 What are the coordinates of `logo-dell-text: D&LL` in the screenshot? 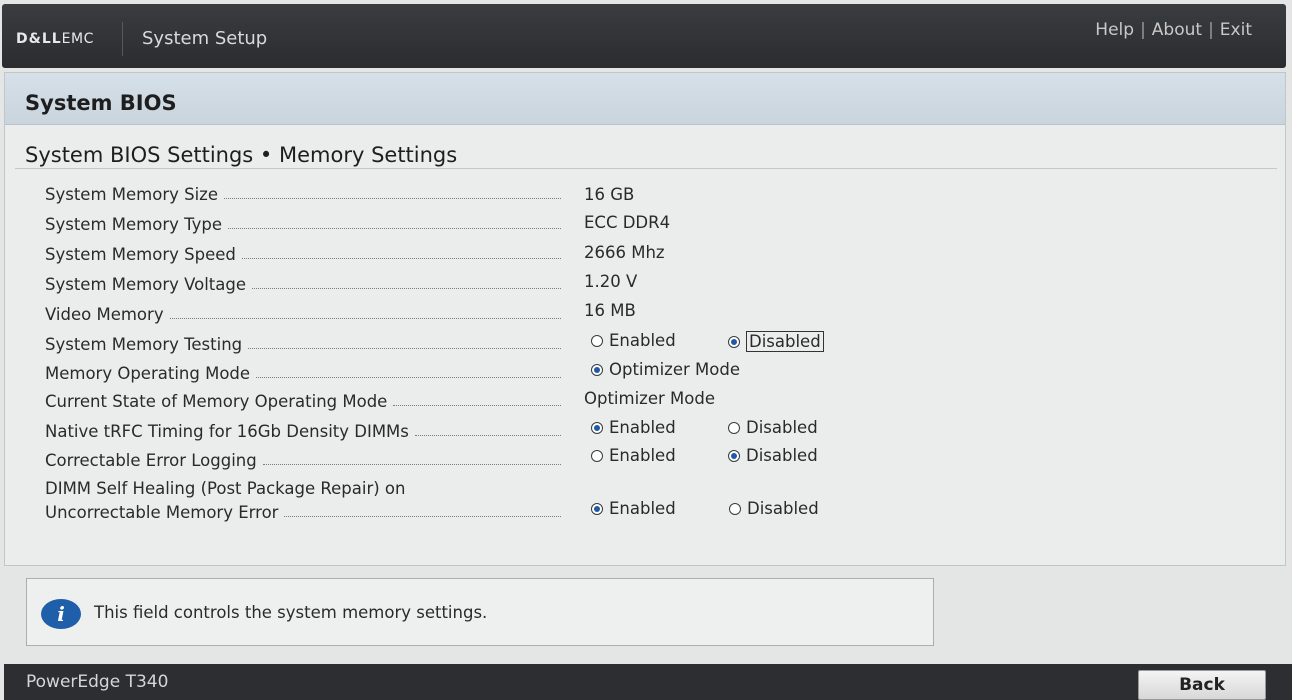 It's located at (39, 39).